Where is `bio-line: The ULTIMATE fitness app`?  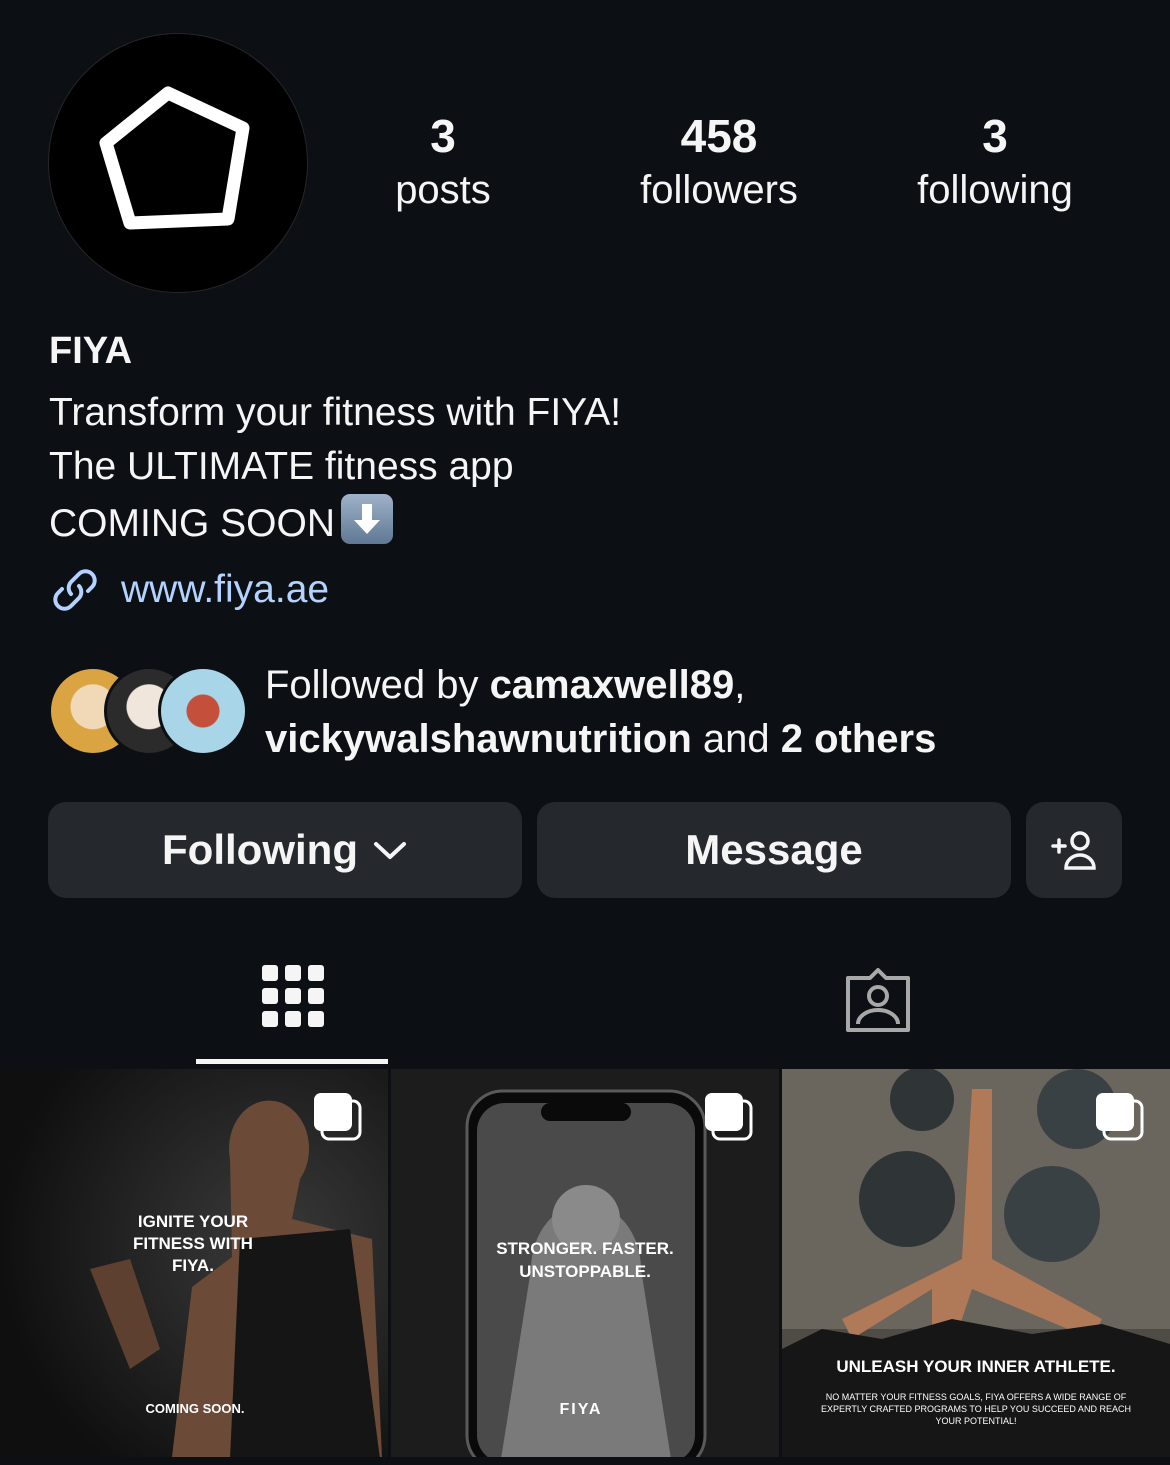
bio-line: The ULTIMATE fitness app is located at coordinates (281, 466).